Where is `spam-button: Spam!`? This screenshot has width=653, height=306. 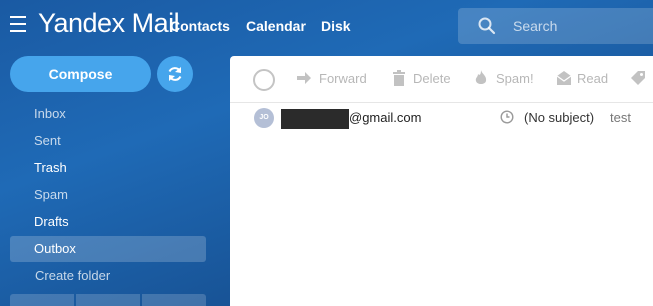
spam-button: Spam! is located at coordinates (515, 78).